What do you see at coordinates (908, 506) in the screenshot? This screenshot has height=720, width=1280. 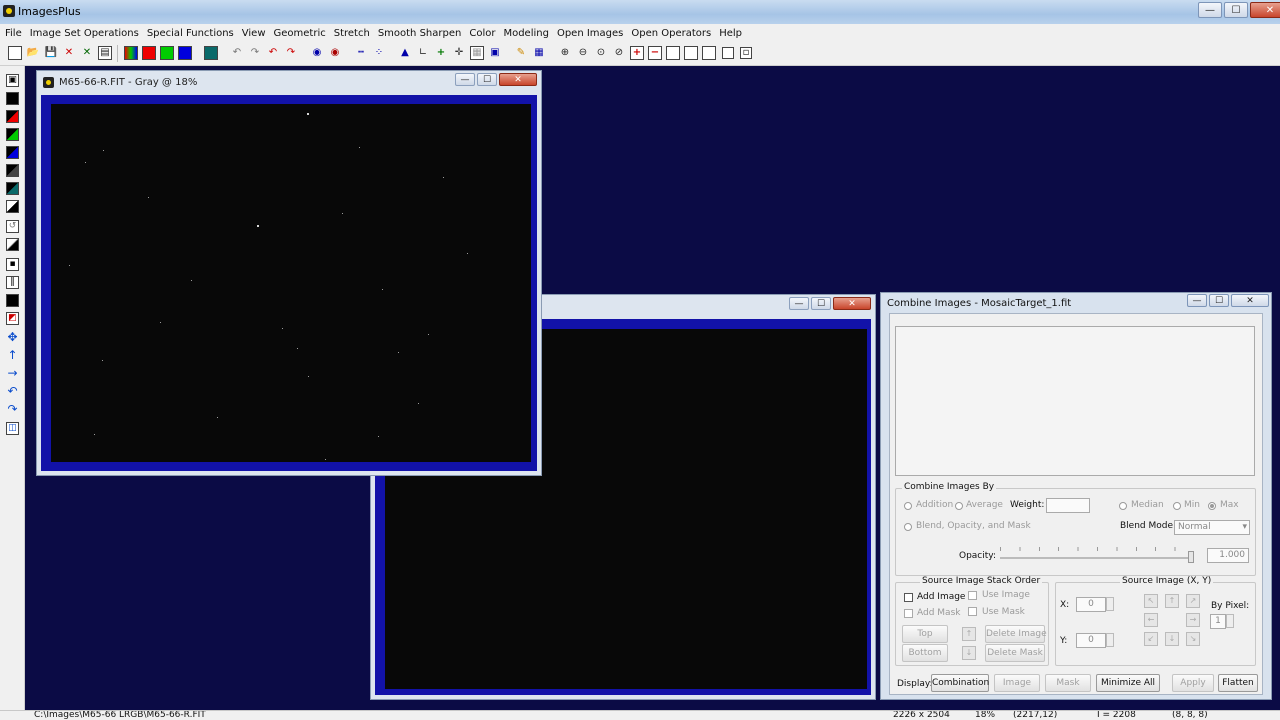 I see `addition-radio` at bounding box center [908, 506].